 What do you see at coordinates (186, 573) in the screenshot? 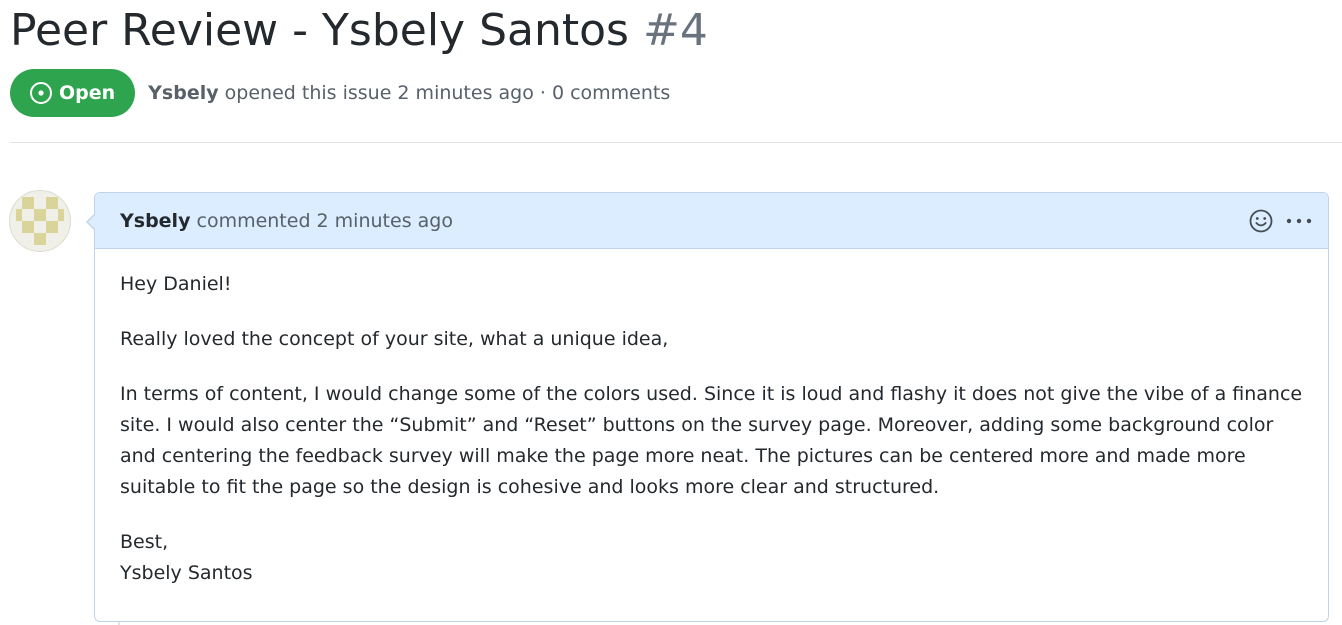
I see `comment-signature: Ysbely Santos` at bounding box center [186, 573].